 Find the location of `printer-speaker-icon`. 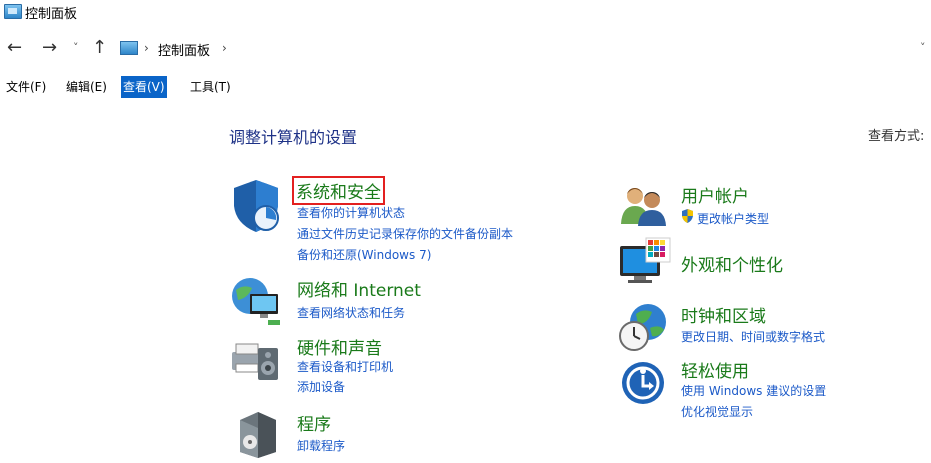

printer-speaker-icon is located at coordinates (256, 358).